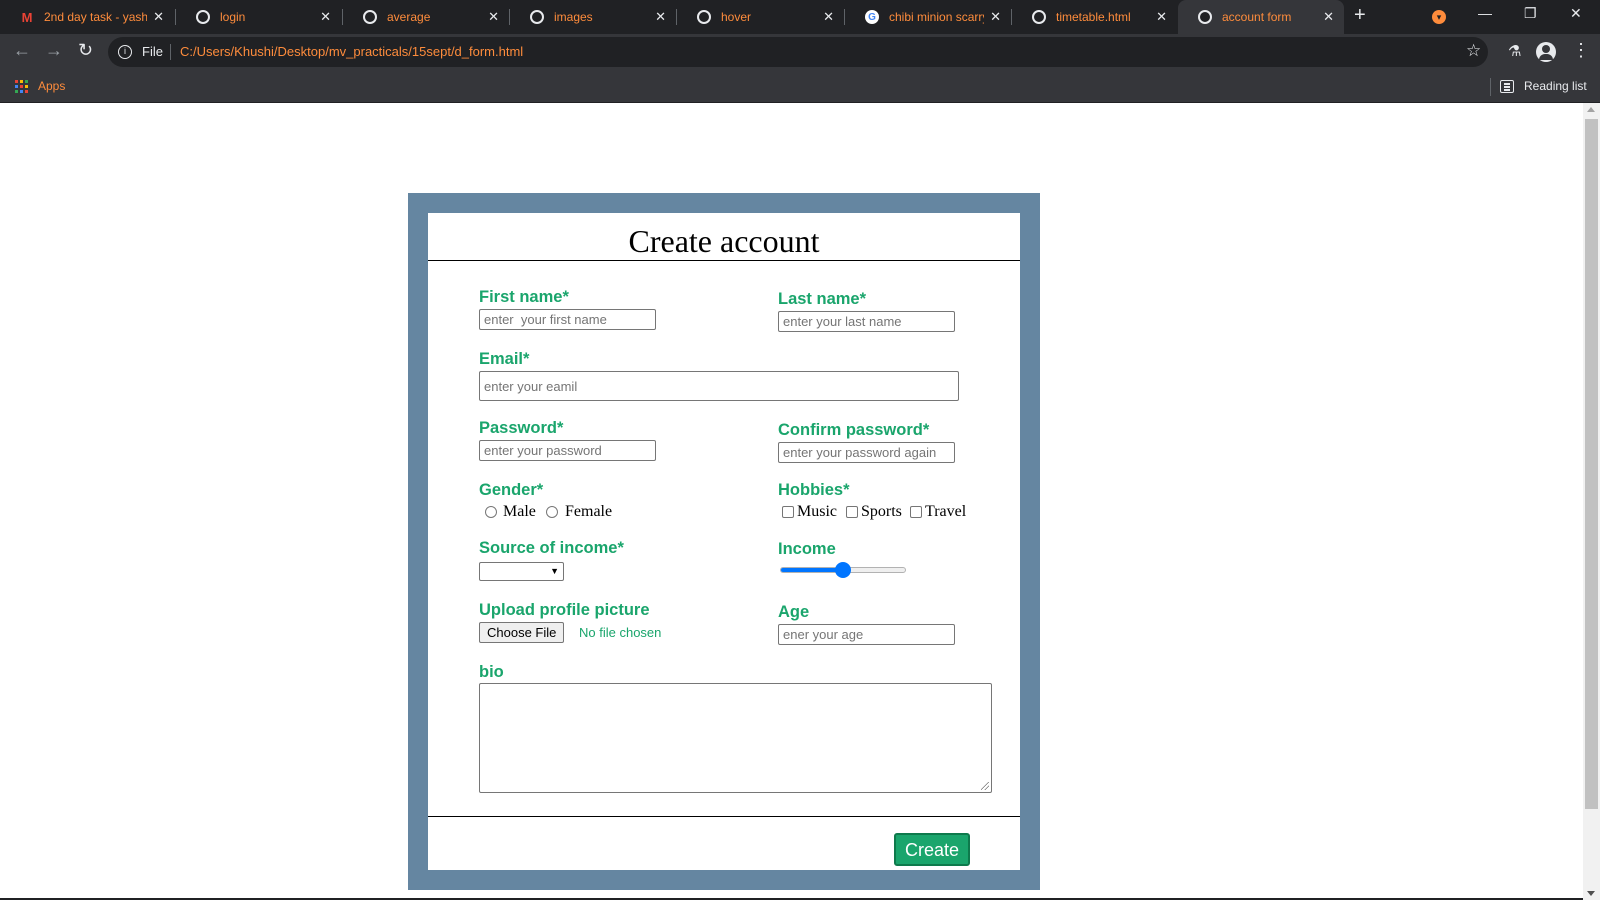 Image resolution: width=1600 pixels, height=900 pixels. I want to click on bio-textarea, so click(735, 738).